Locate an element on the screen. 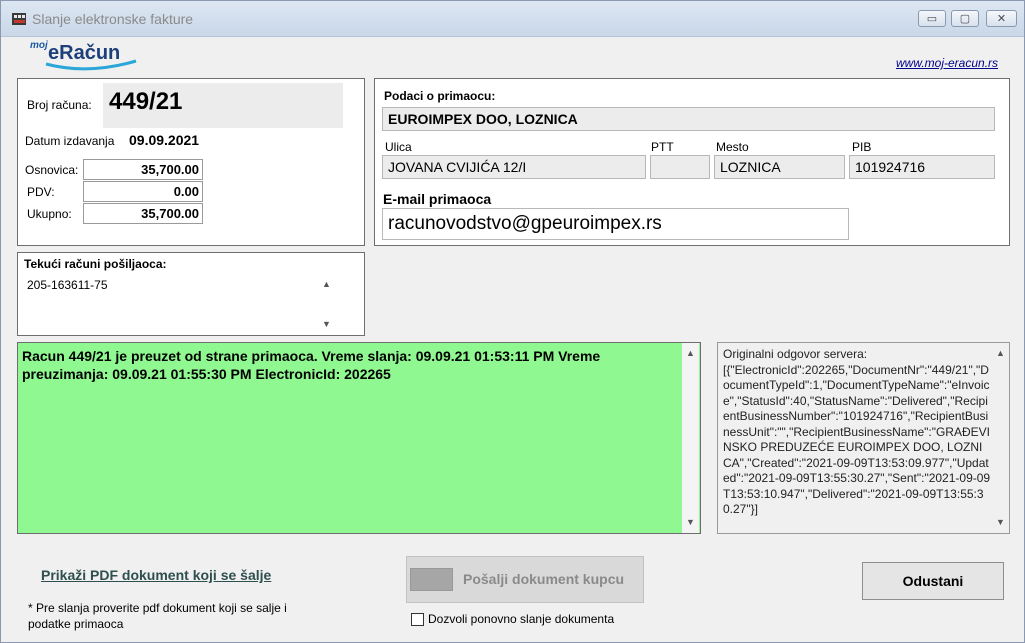  postal-label: PTT is located at coordinates (662, 147).